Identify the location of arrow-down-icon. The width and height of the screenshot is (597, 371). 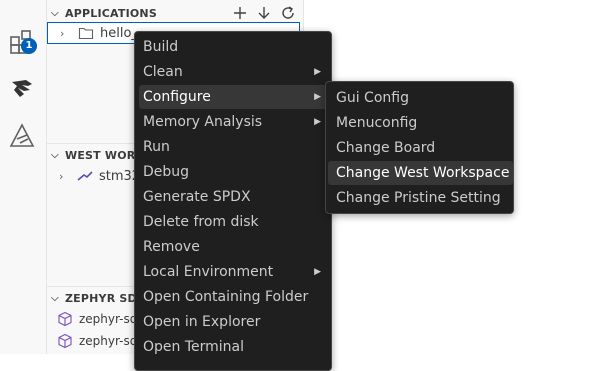
(264, 13).